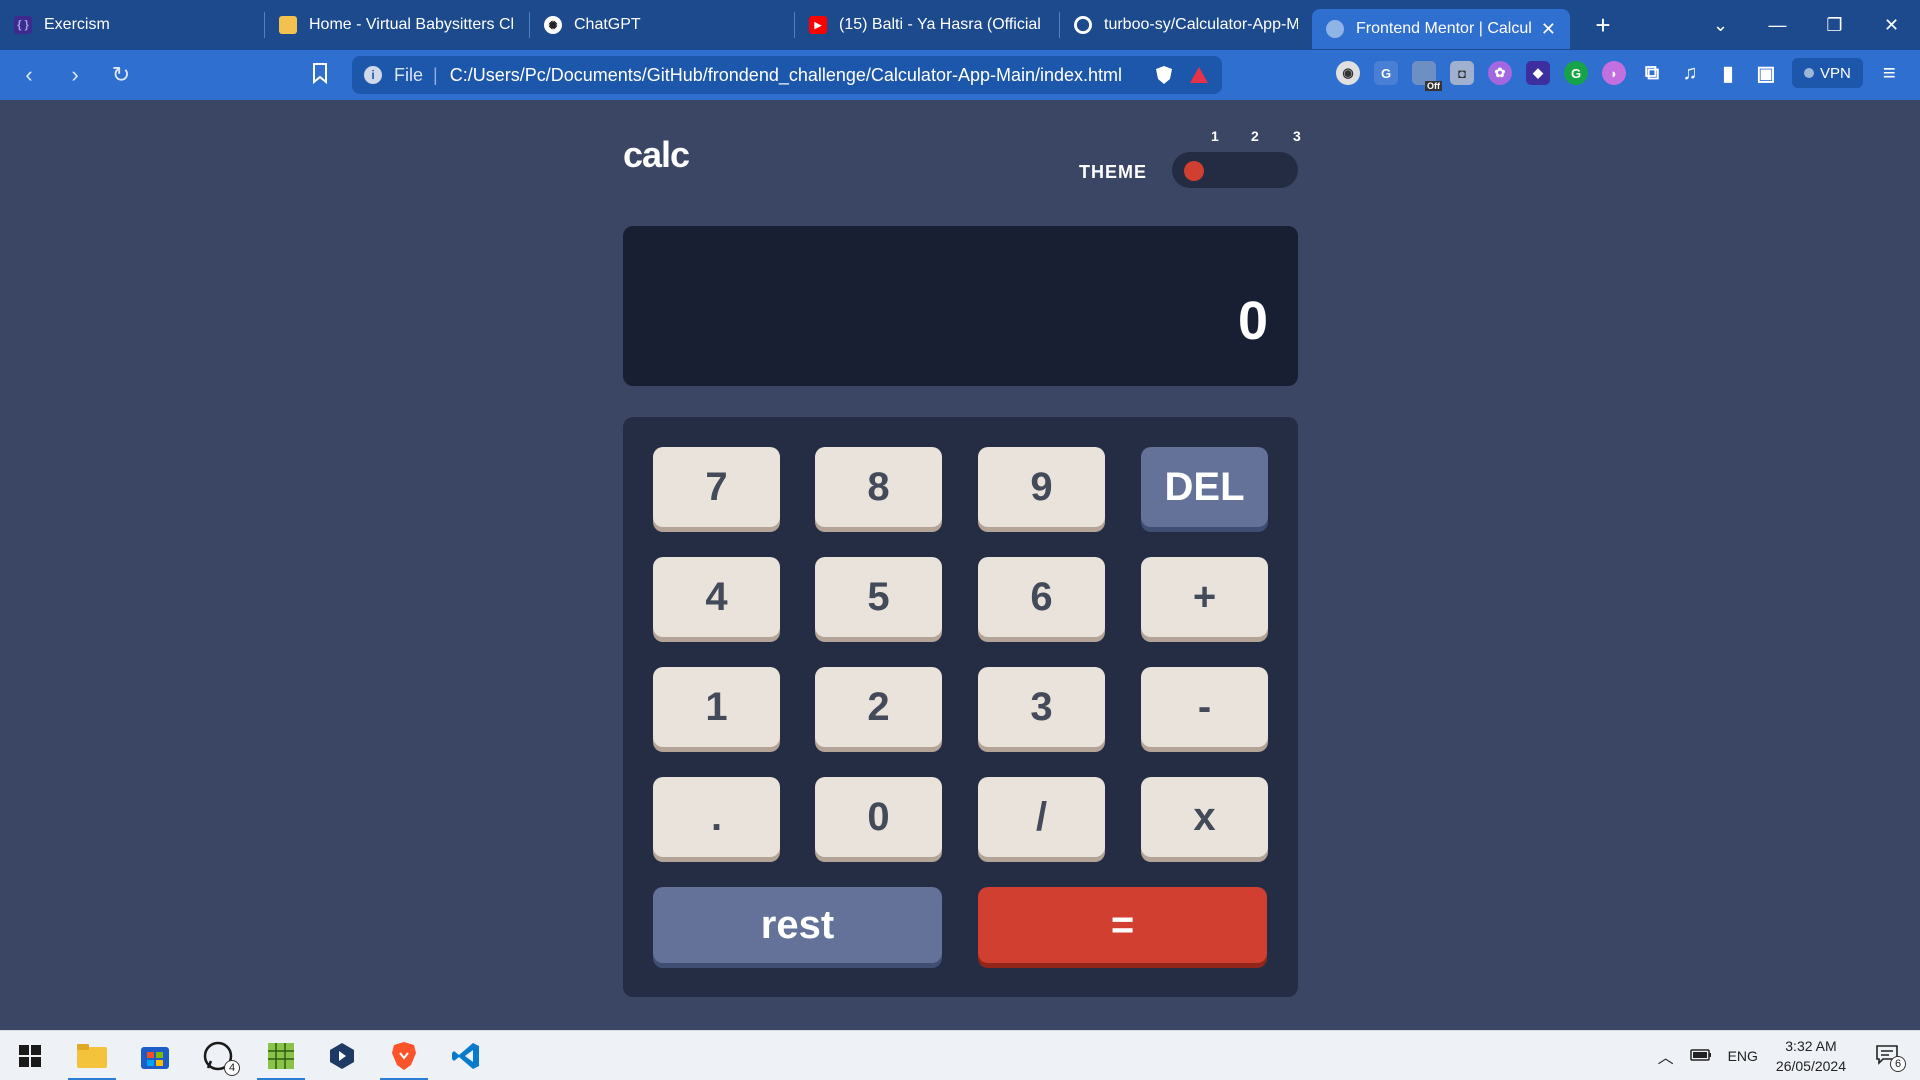 The height and width of the screenshot is (1080, 1920). Describe the element at coordinates (1811, 1046) in the screenshot. I see `clock-time: 3:32 AM` at that location.